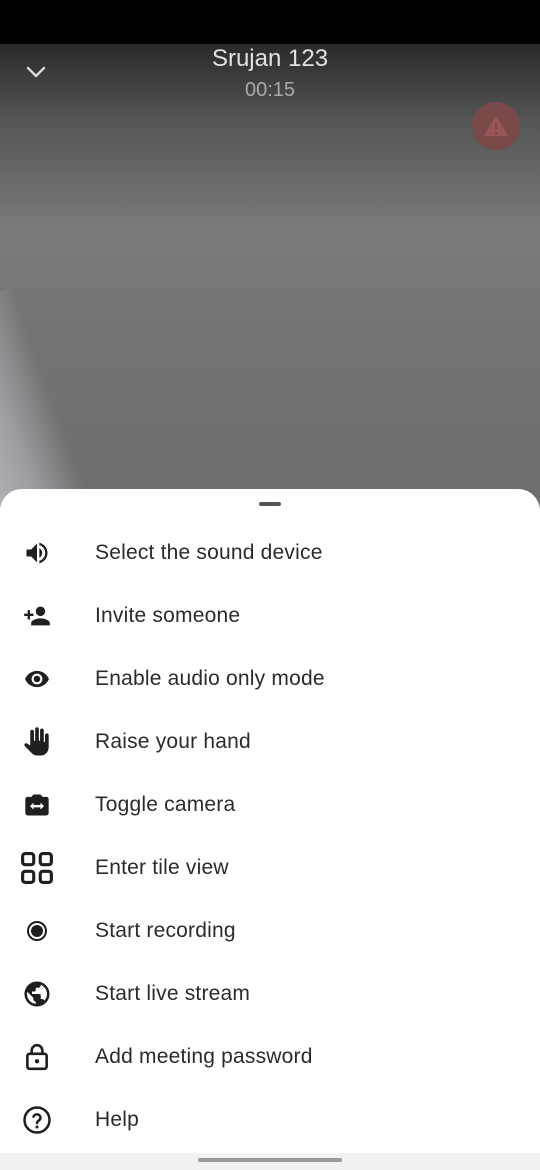 This screenshot has height=1170, width=540. What do you see at coordinates (117, 1119) in the screenshot?
I see `menu-item-label: Help` at bounding box center [117, 1119].